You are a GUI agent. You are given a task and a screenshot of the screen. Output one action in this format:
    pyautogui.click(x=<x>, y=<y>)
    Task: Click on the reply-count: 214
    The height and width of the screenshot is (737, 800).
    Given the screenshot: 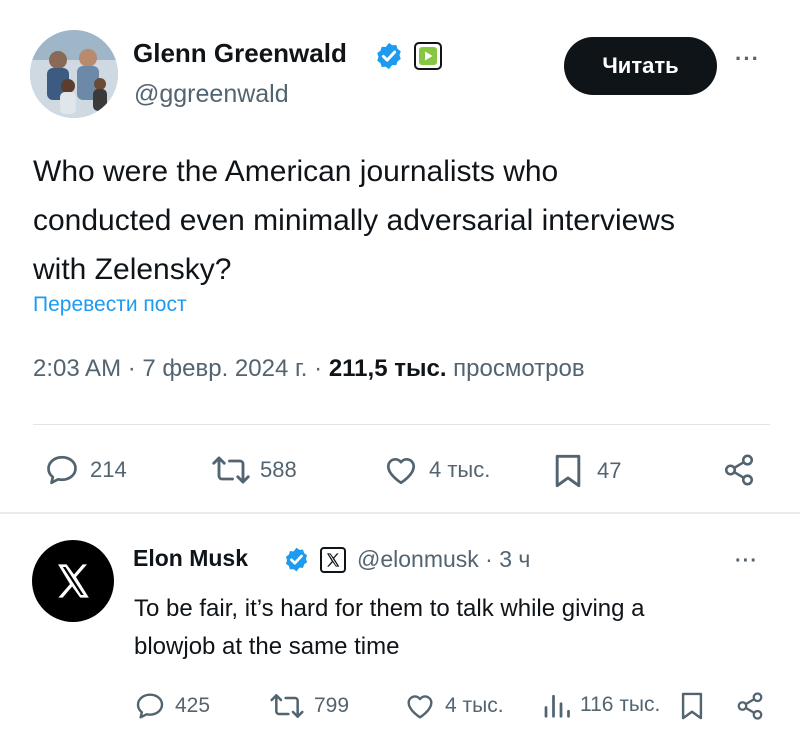 What is the action you would take?
    pyautogui.click(x=108, y=469)
    